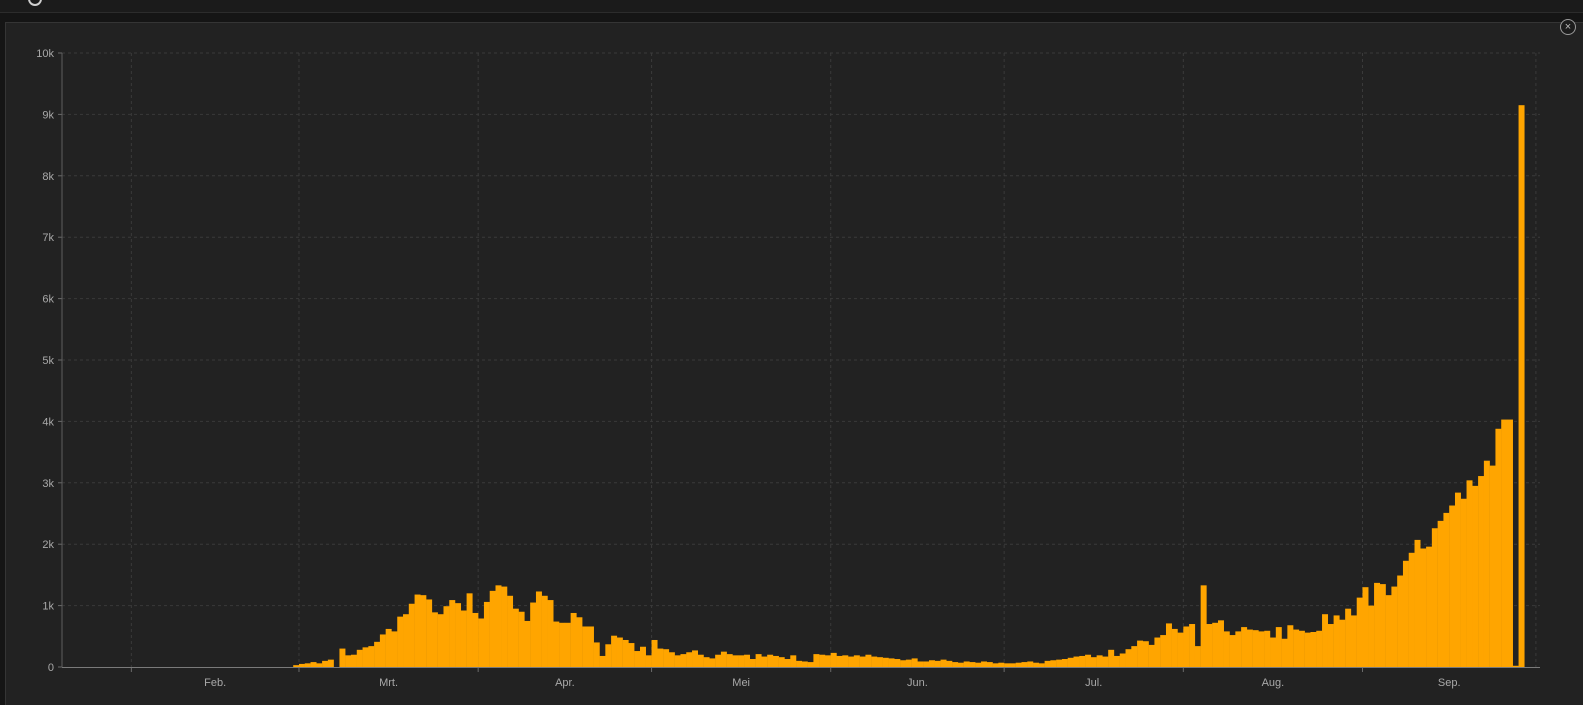 The width and height of the screenshot is (1583, 705). What do you see at coordinates (1568, 27) in the screenshot?
I see `close-icon: ×` at bounding box center [1568, 27].